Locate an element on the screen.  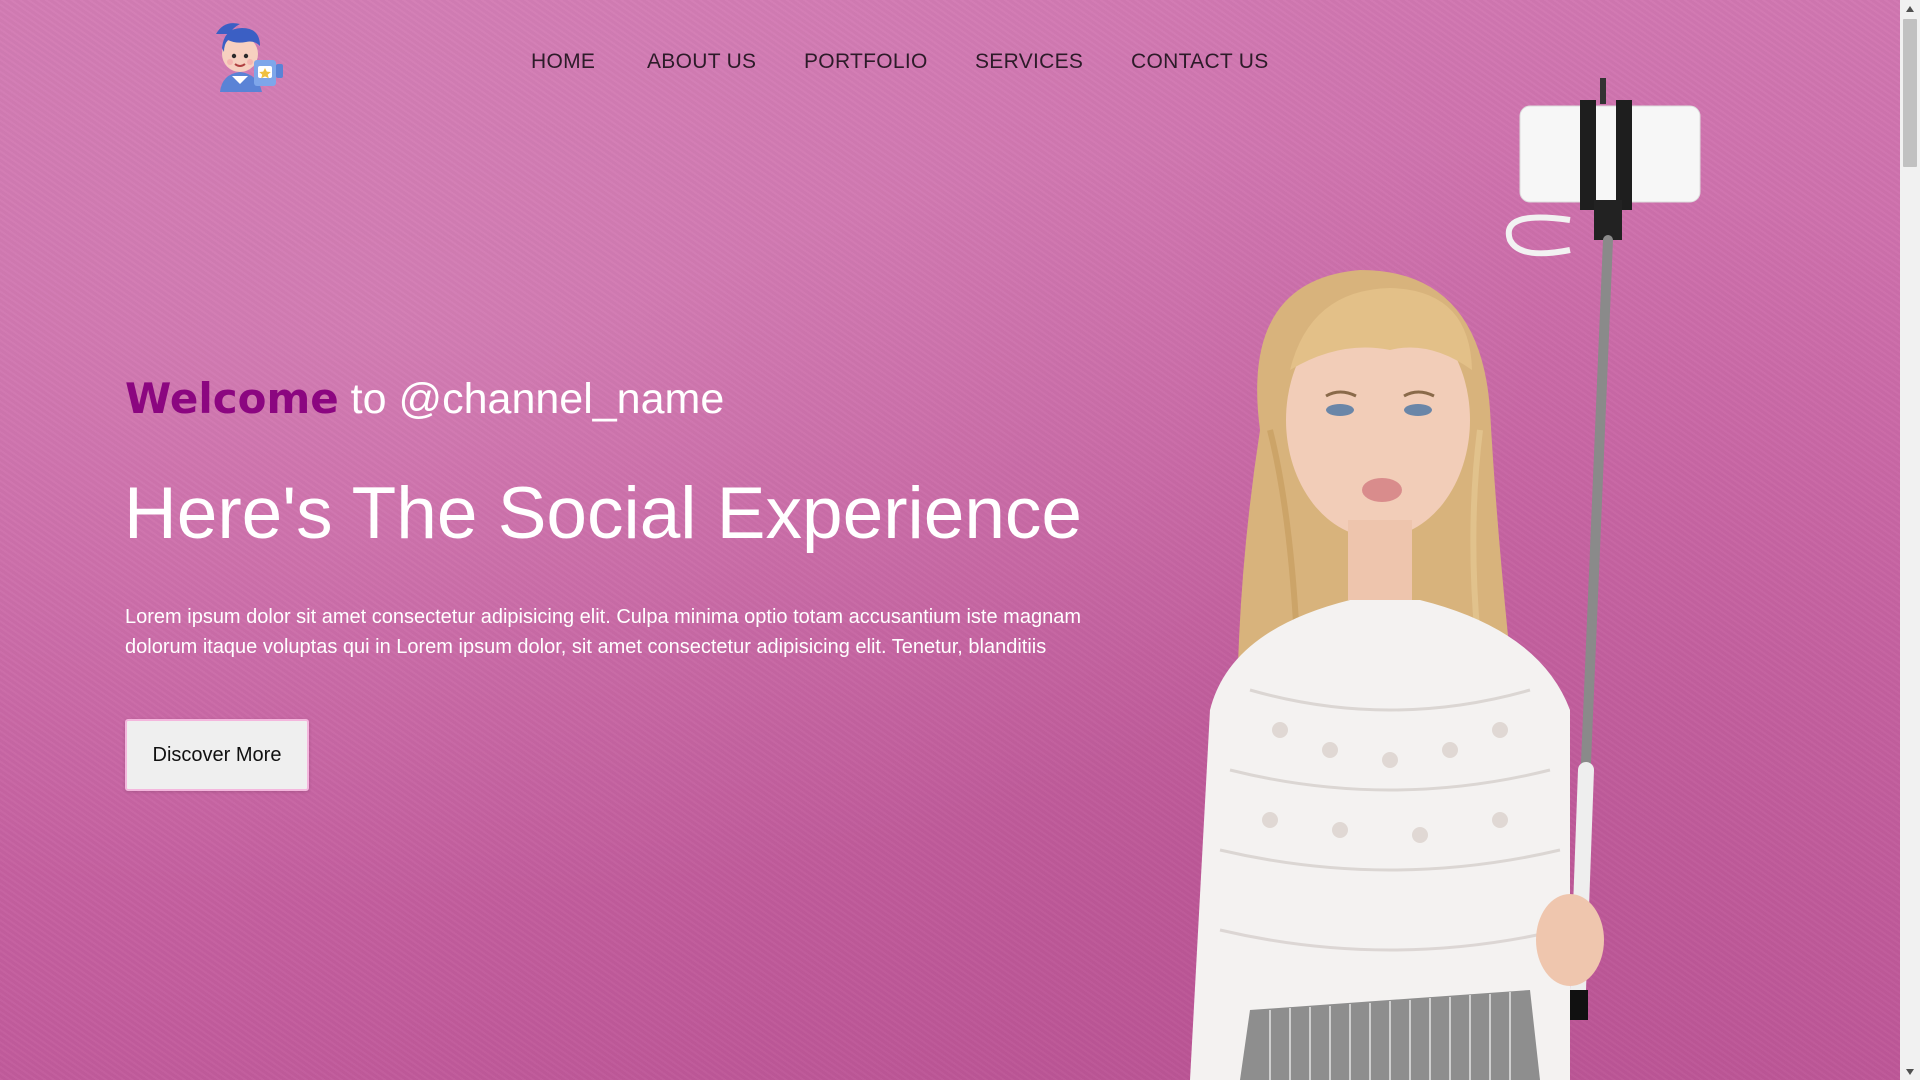
hero-headline: Here's The Social Experience is located at coordinates (603, 513).